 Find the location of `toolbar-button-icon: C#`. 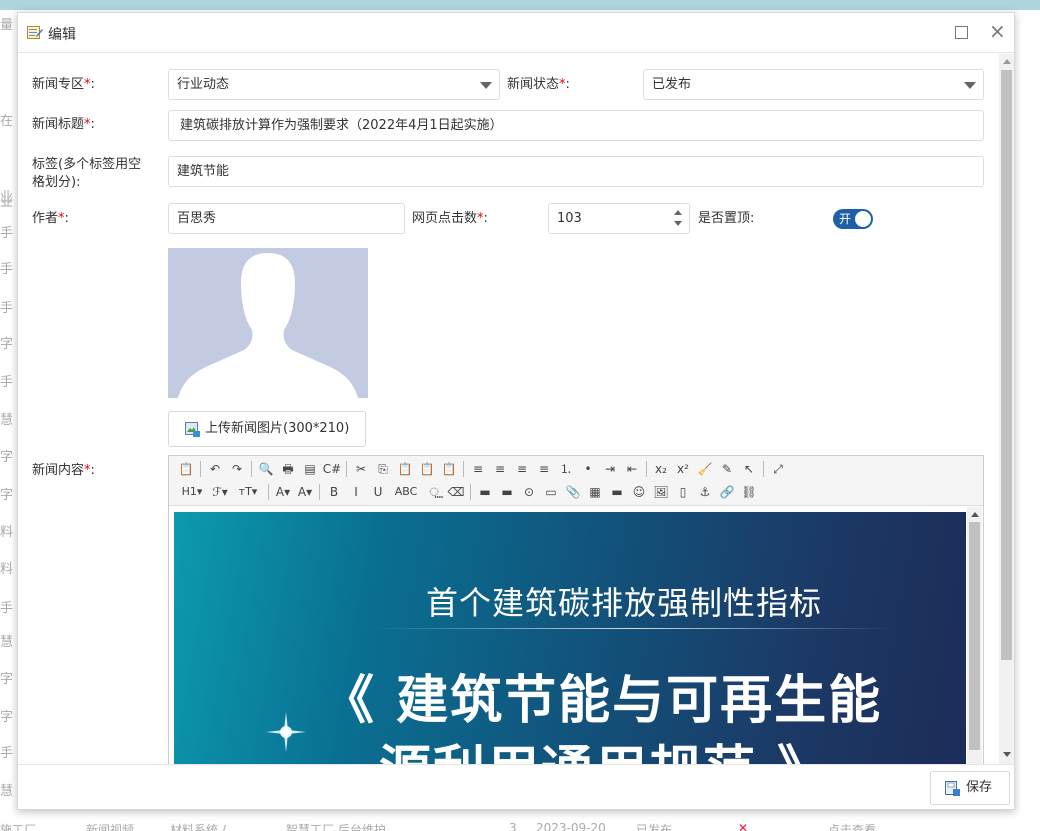

toolbar-button-icon: C# is located at coordinates (332, 469).